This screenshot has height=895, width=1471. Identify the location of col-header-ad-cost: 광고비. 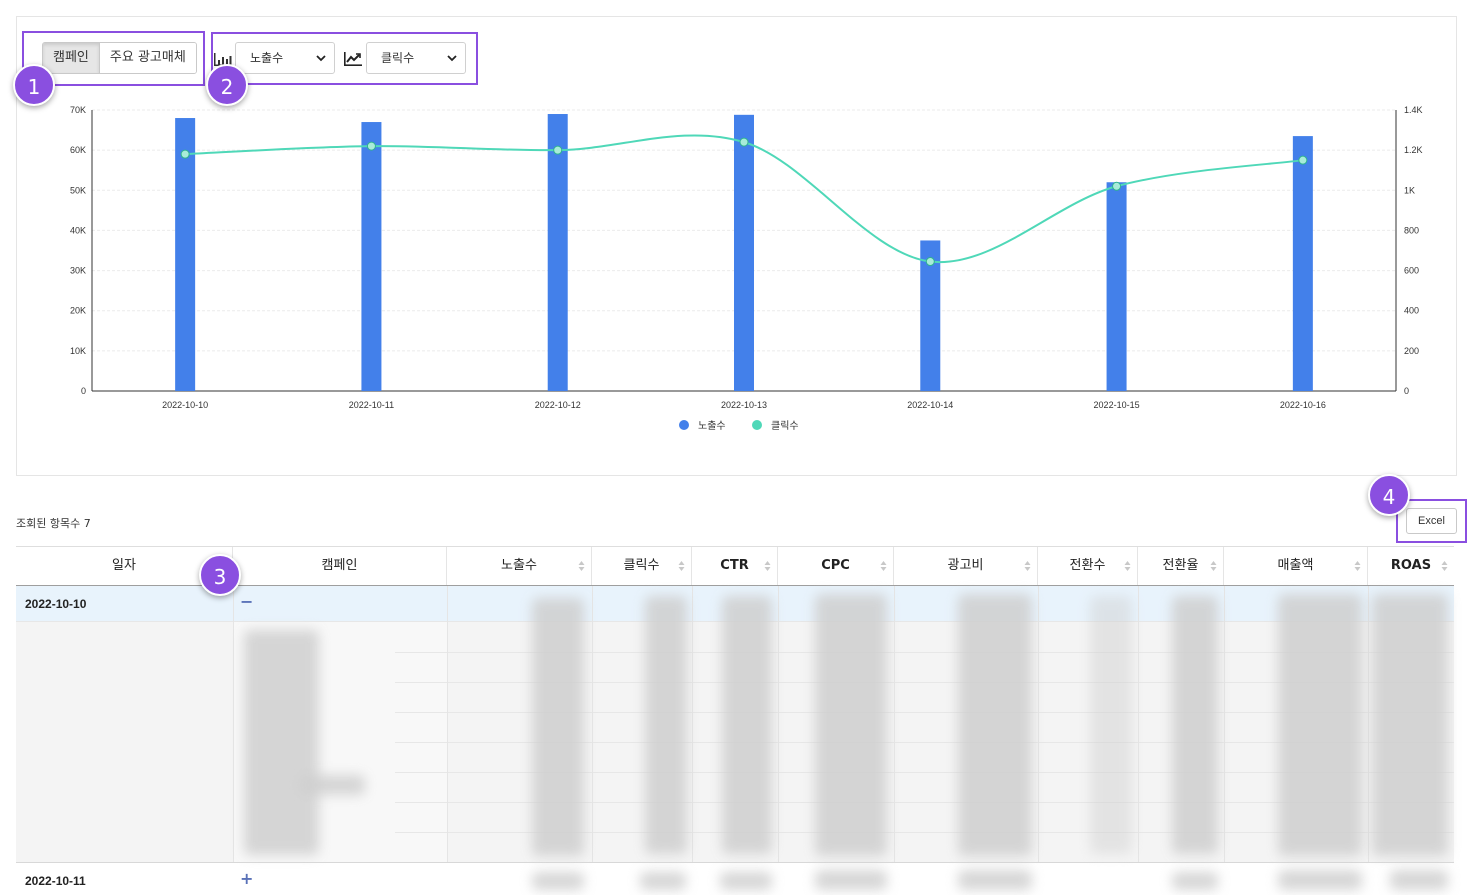
(966, 566).